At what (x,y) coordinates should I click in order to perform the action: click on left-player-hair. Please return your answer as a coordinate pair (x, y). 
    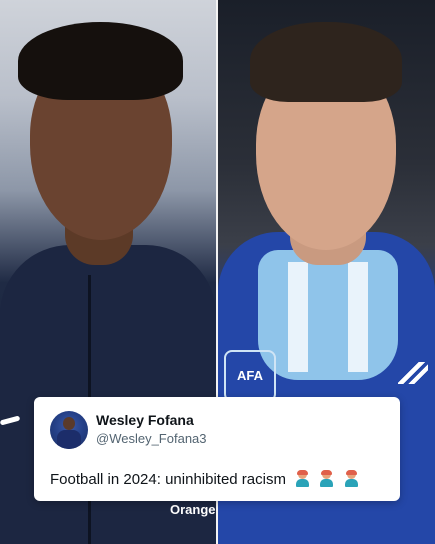
    Looking at the image, I should click on (100, 61).